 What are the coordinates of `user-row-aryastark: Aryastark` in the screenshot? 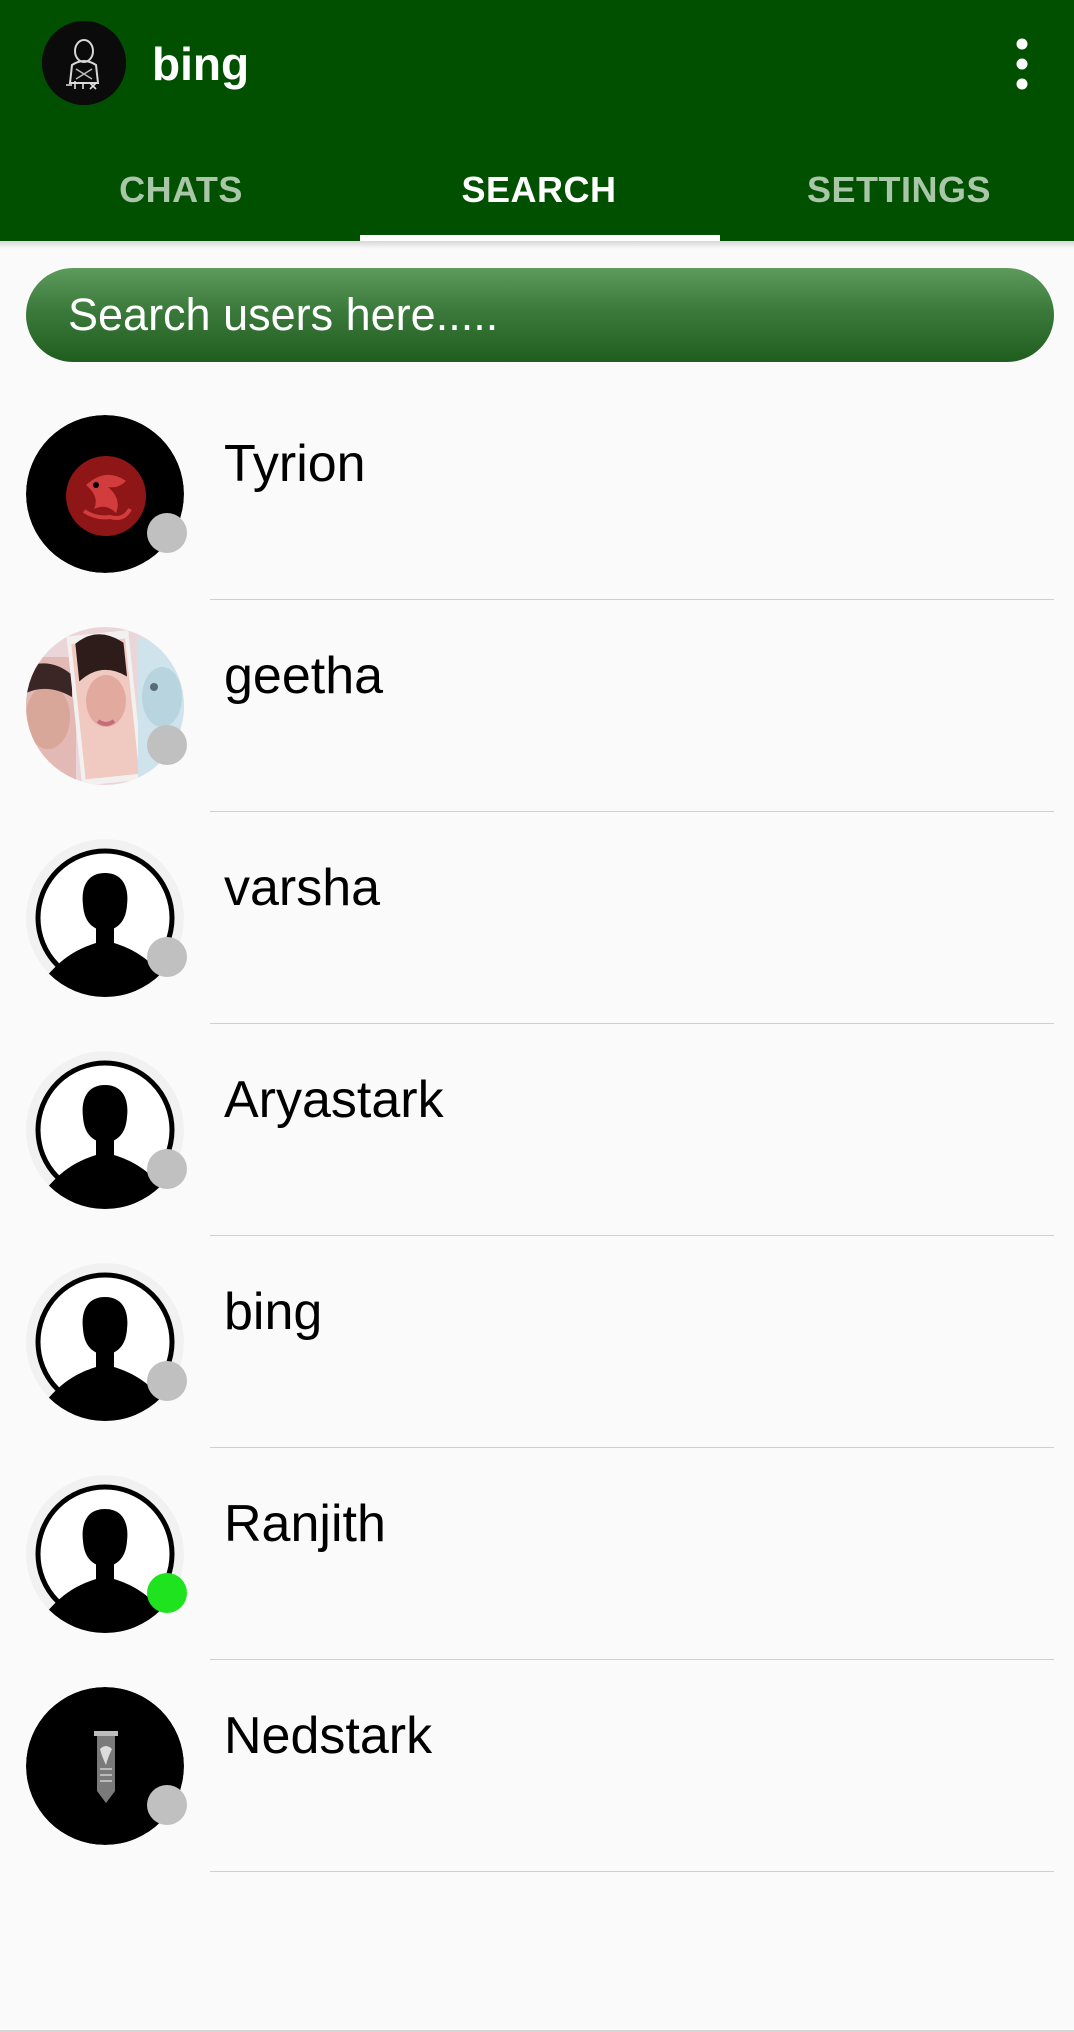 It's located at (537, 1130).